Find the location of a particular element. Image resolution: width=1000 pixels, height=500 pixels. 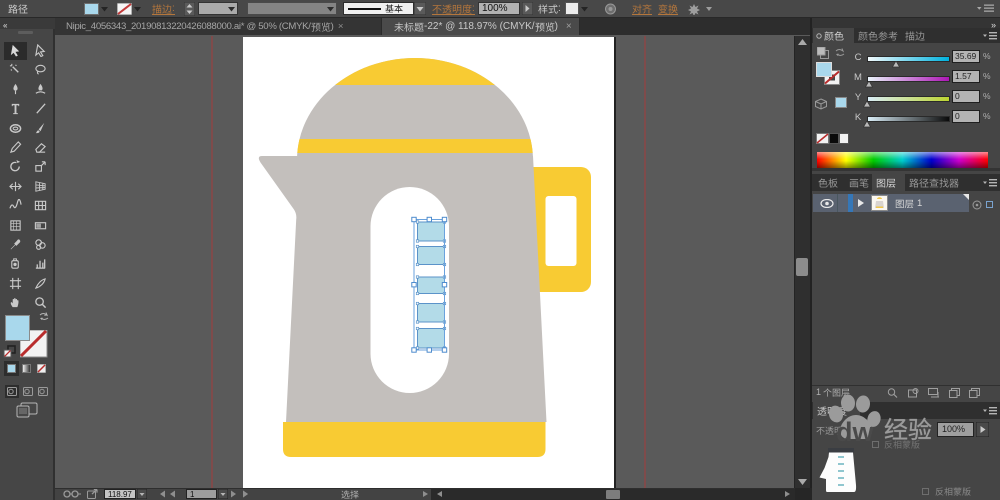

svg-text: dw is located at coordinates (855, 431).